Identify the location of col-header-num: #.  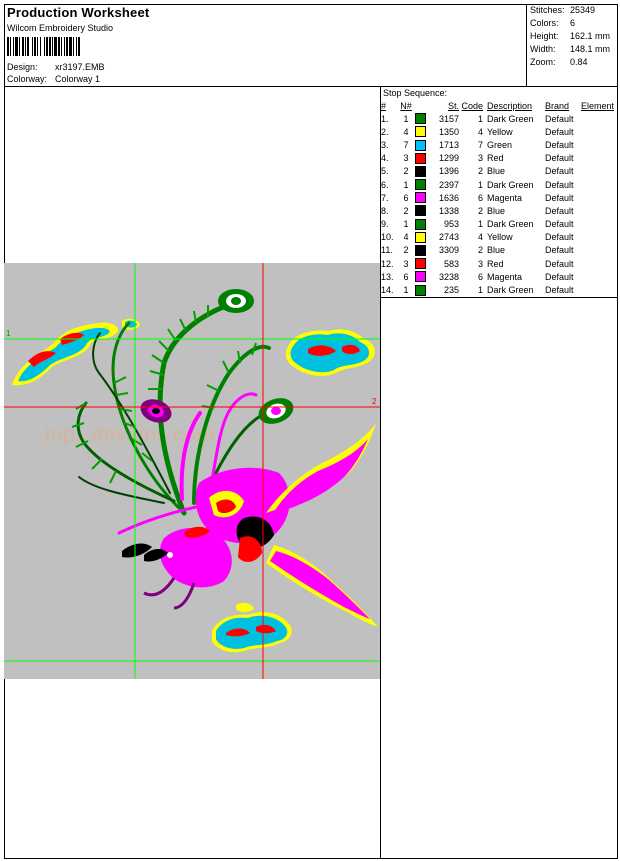
(384, 106).